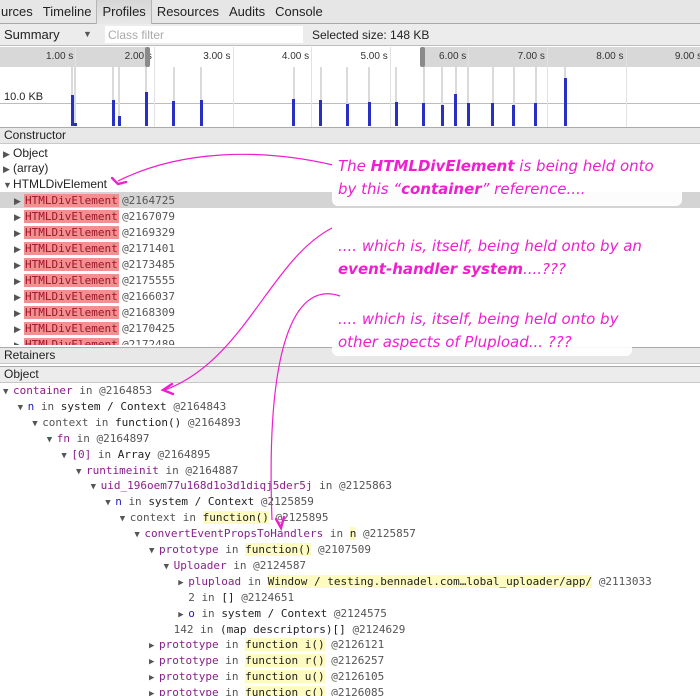 This screenshot has height=696, width=700. What do you see at coordinates (247, 12) in the screenshot?
I see `tab-audits: Audits` at bounding box center [247, 12].